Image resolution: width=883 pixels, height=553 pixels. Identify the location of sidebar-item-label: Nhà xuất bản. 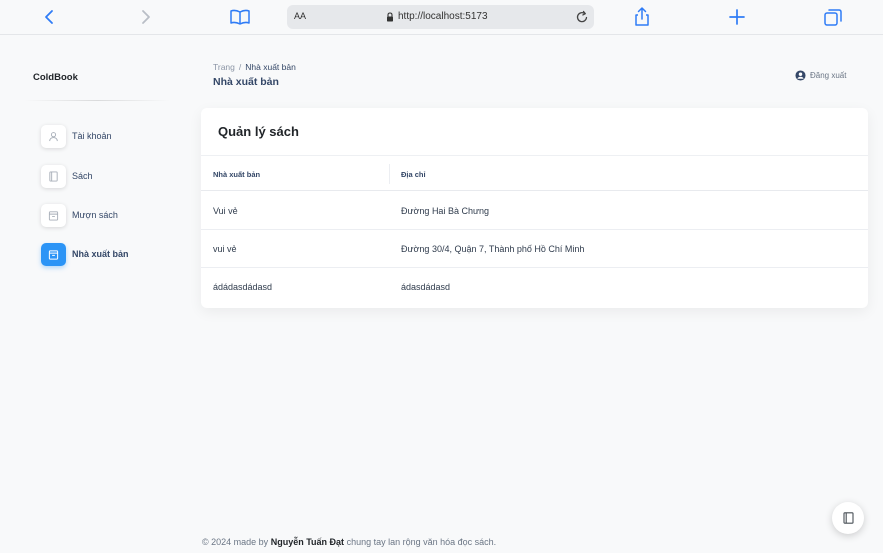
(100, 254).